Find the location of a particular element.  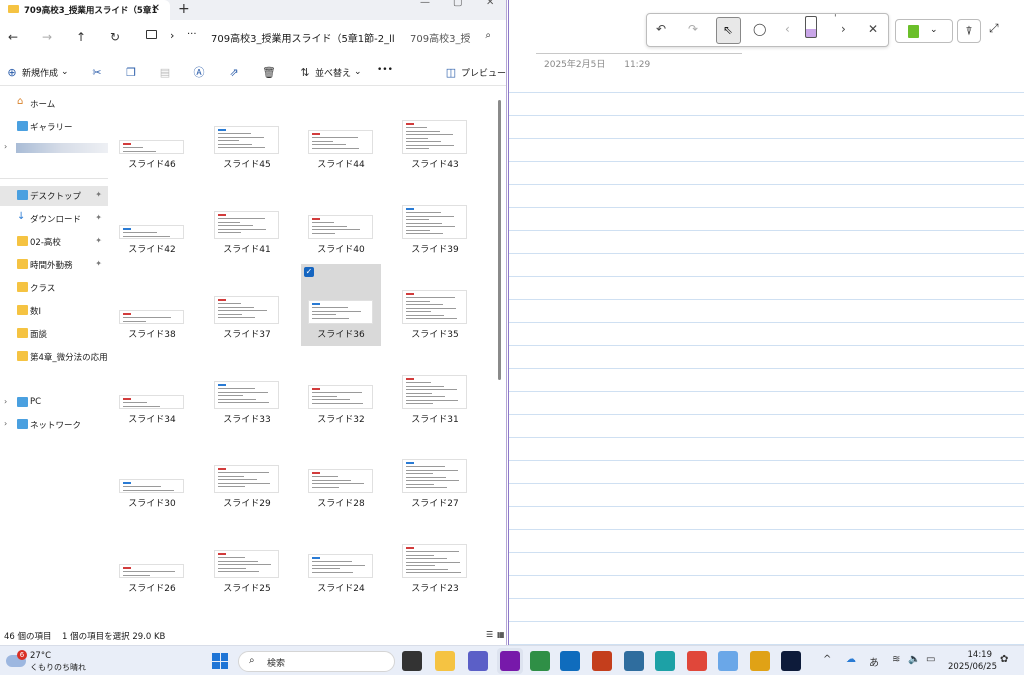

file-item: スライド29 is located at coordinates (247, 474).